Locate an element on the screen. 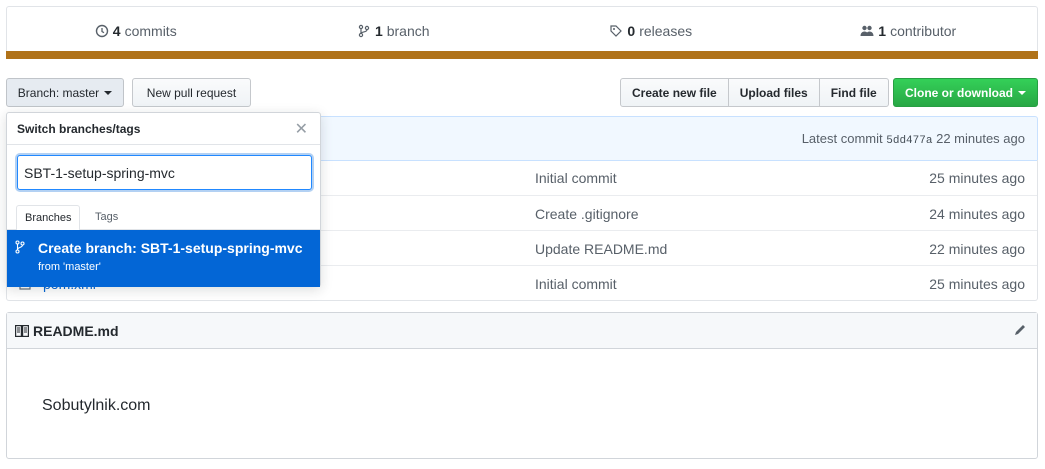 The width and height of the screenshot is (1045, 469). latest-commit-info: Latest commit 5dd477a 22 minutes ago is located at coordinates (913, 139).